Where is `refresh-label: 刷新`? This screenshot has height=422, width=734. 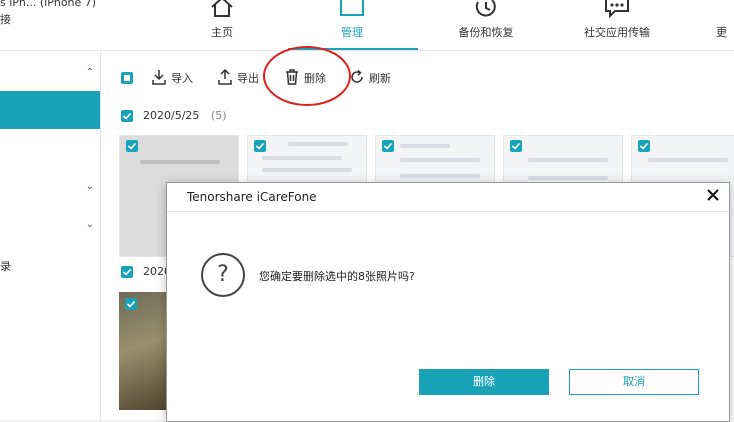 refresh-label: 刷新 is located at coordinates (380, 78).